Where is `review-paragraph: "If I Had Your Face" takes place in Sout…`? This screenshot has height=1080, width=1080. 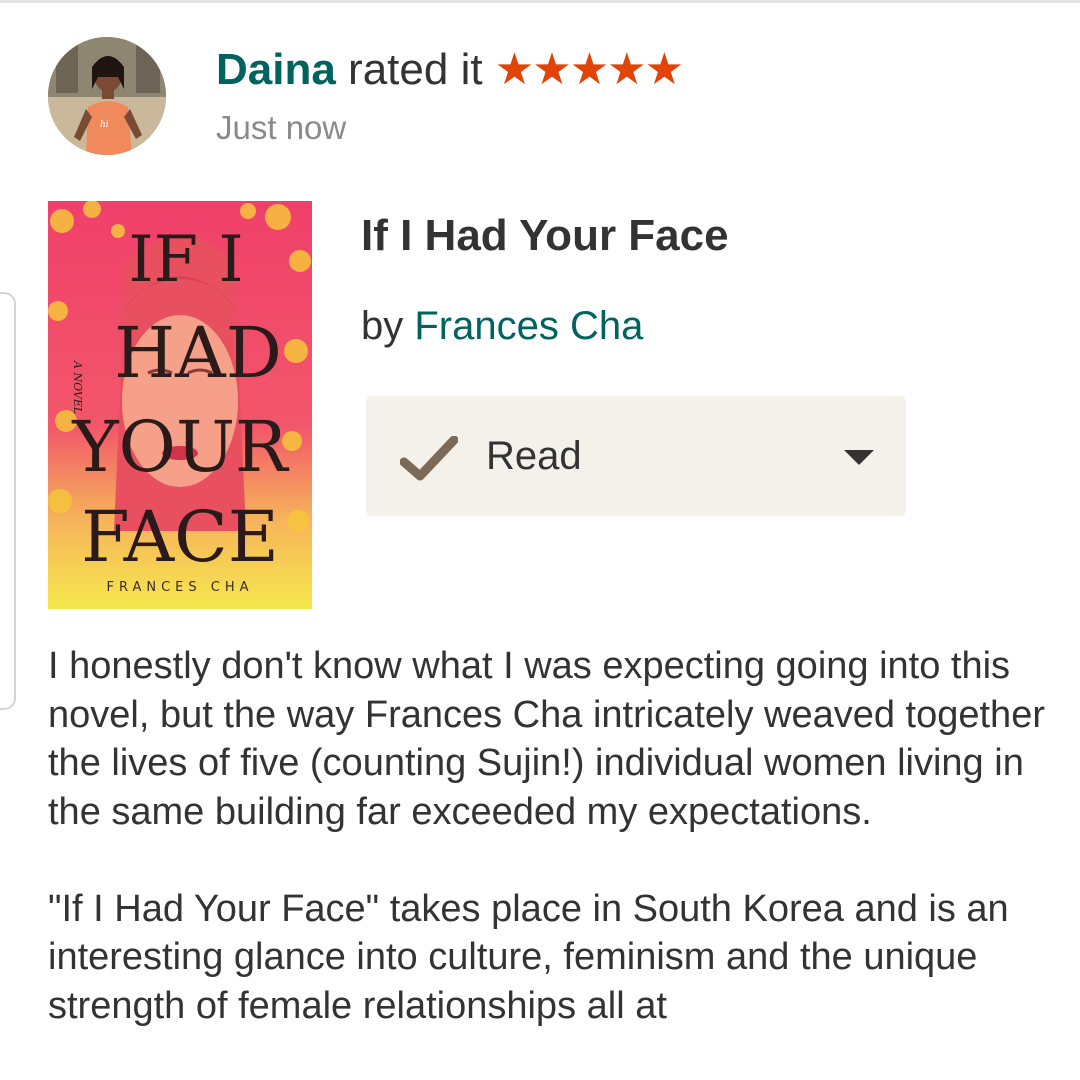 review-paragraph: "If I Had Your Face" takes place in Sout… is located at coordinates (528, 957).